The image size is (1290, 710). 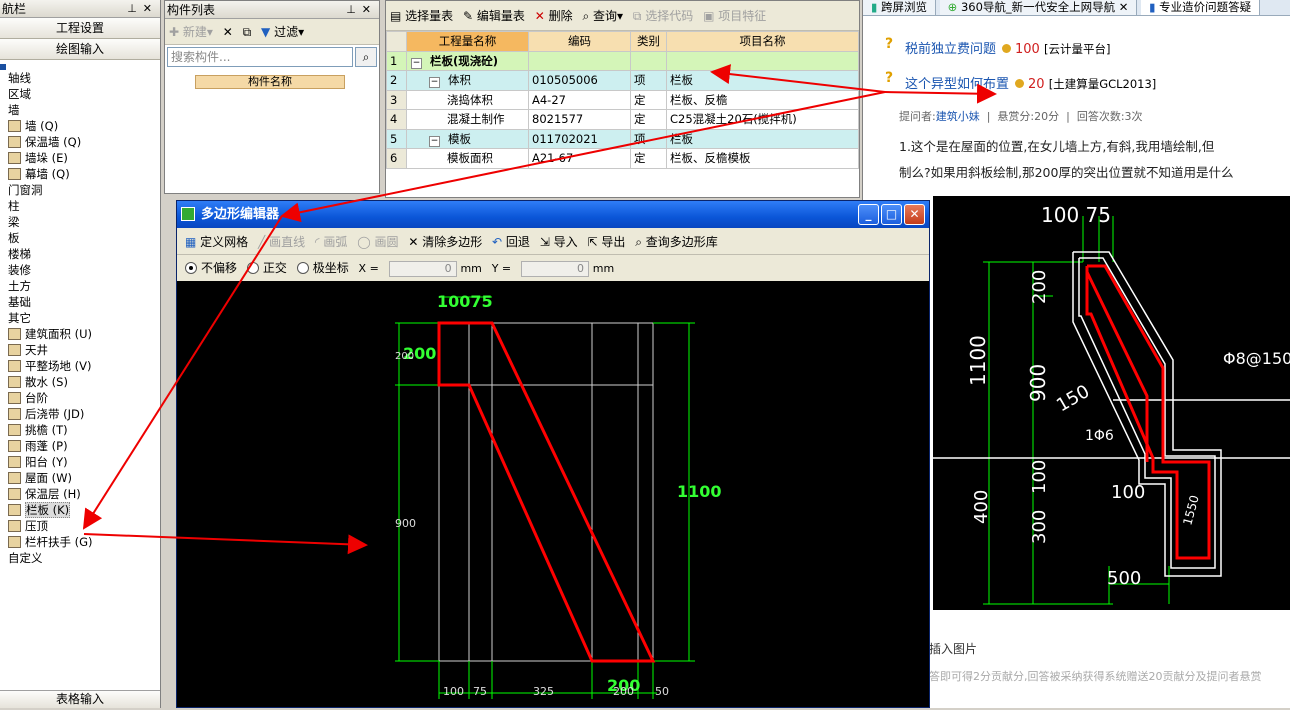 I want to click on table-cell: C25混凝土20石(搅拌机), so click(x=762, y=119).